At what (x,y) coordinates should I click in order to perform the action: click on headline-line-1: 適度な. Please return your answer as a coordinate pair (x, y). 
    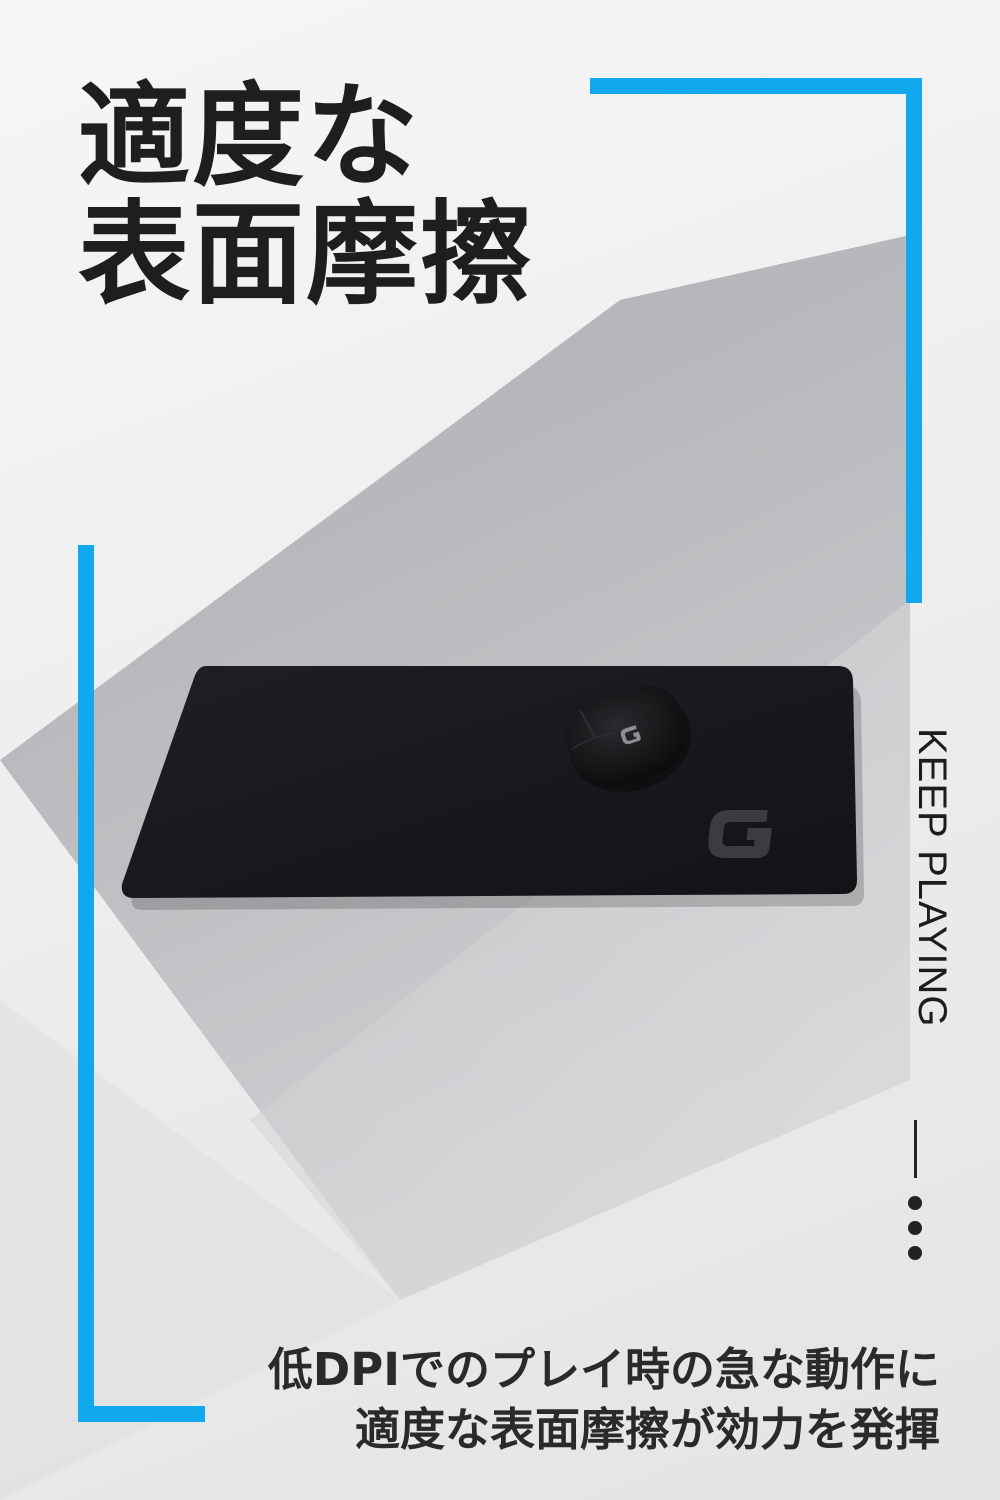
    Looking at the image, I should click on (249, 137).